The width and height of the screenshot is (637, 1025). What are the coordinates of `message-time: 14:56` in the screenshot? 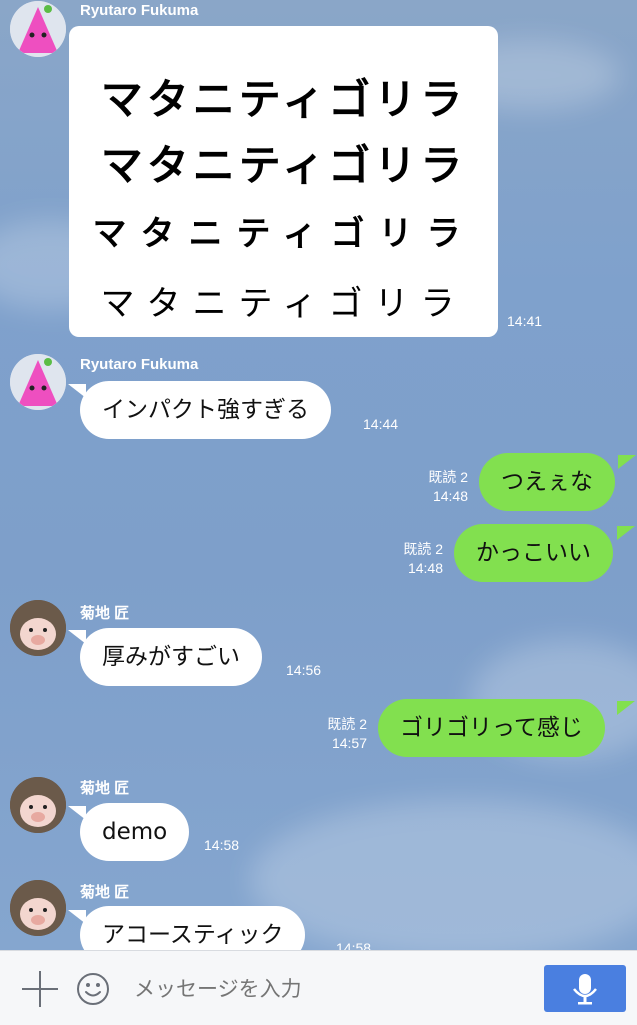 It's located at (304, 670).